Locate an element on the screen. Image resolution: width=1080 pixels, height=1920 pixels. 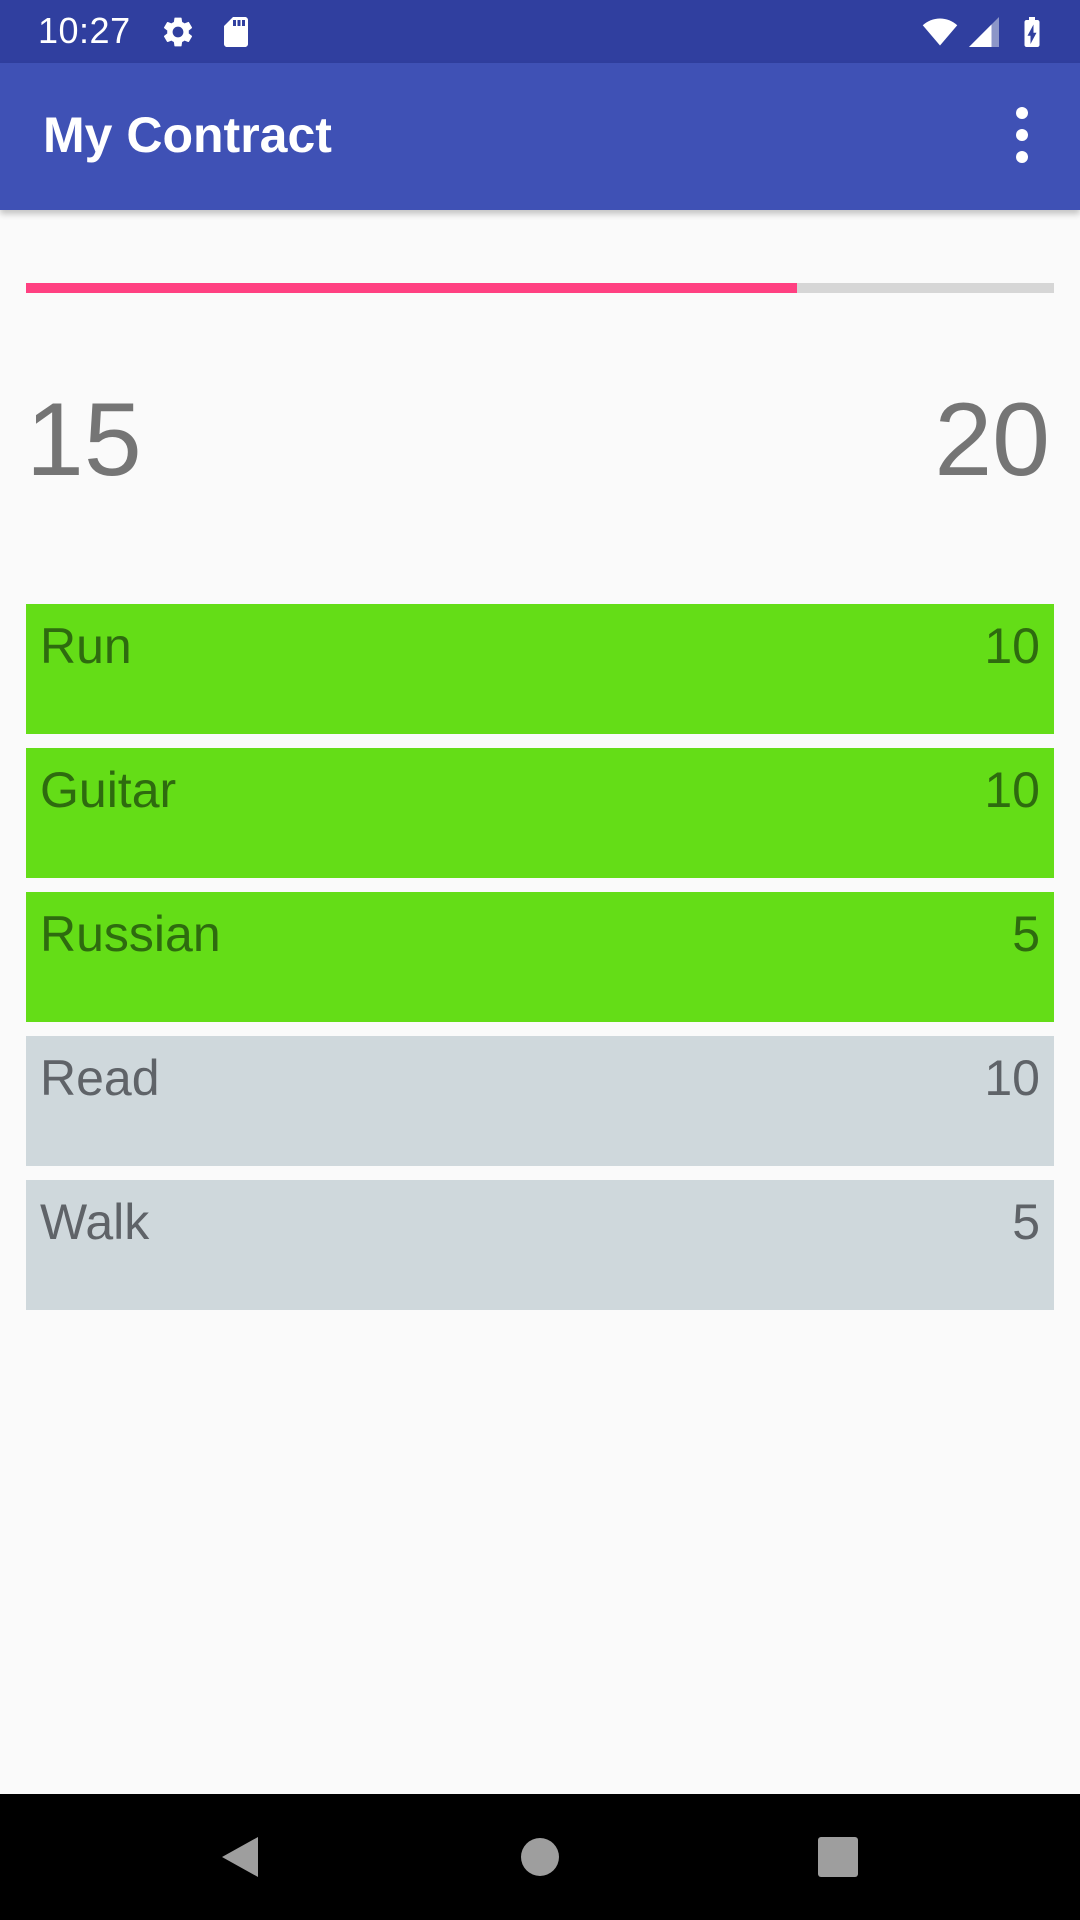
task-item-russian: Russian 5 is located at coordinates (540, 957).